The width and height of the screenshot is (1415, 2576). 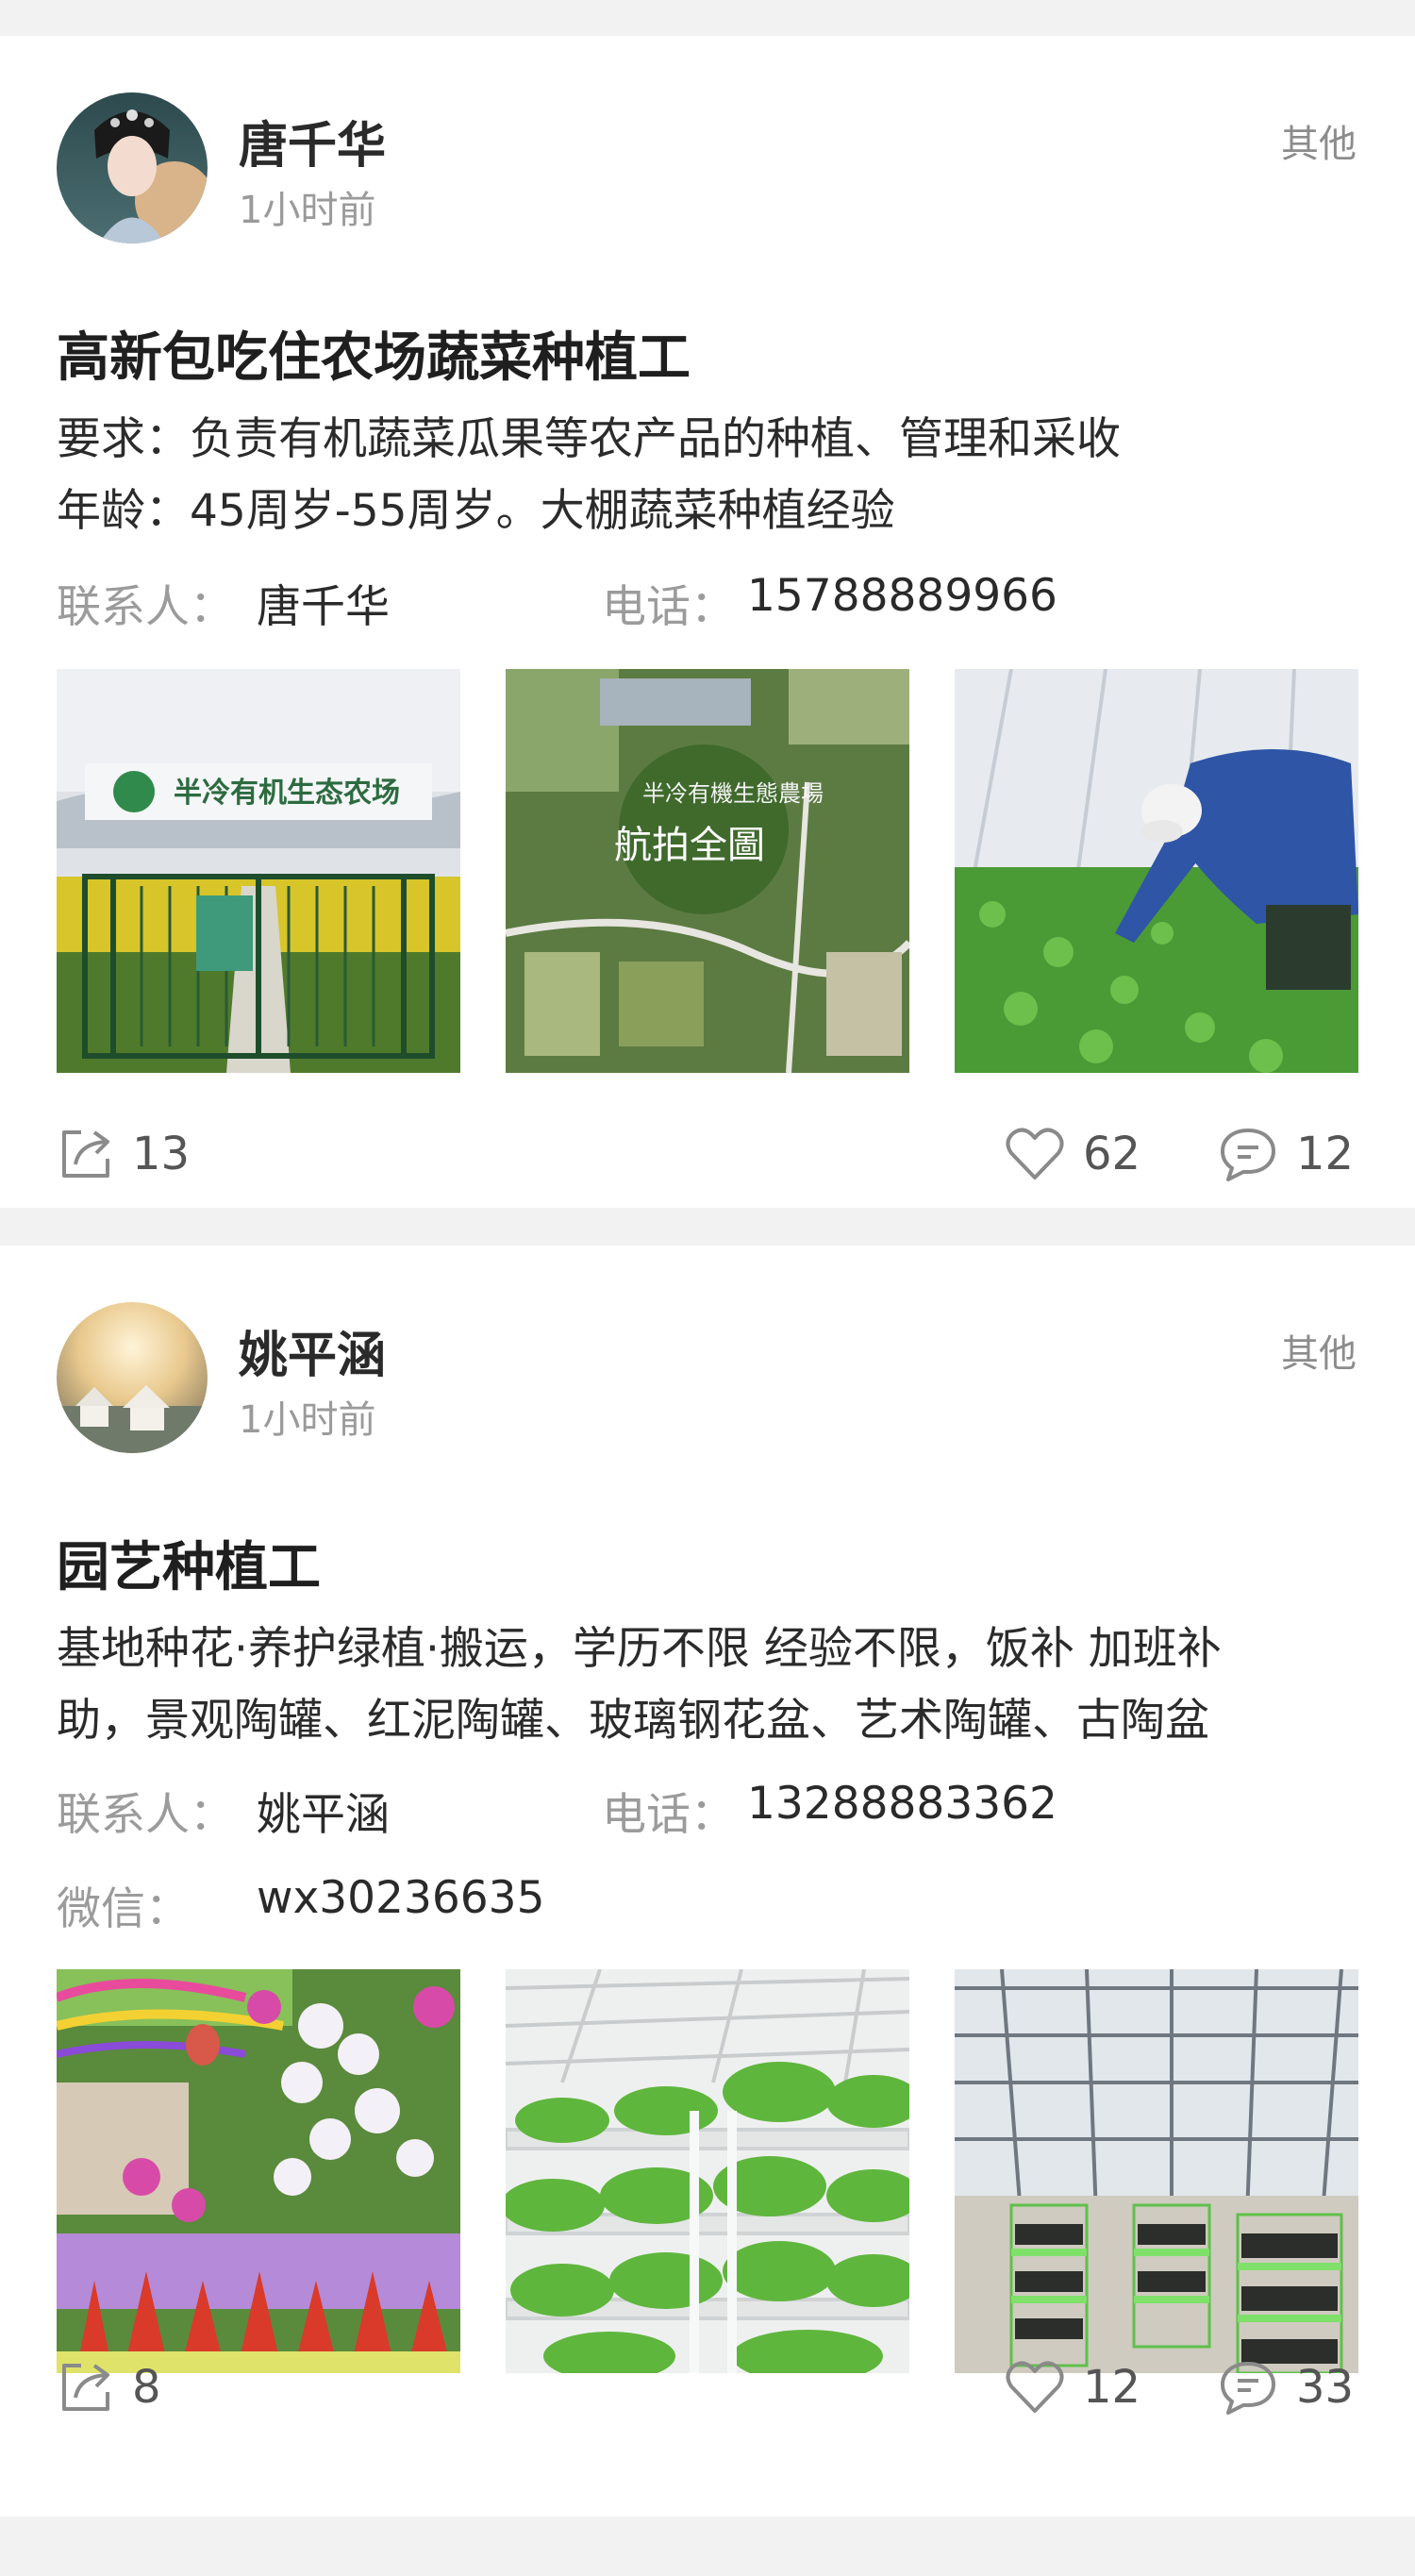 What do you see at coordinates (258, 871) in the screenshot?
I see `photo-farm-gate: 半冷有机生态农场` at bounding box center [258, 871].